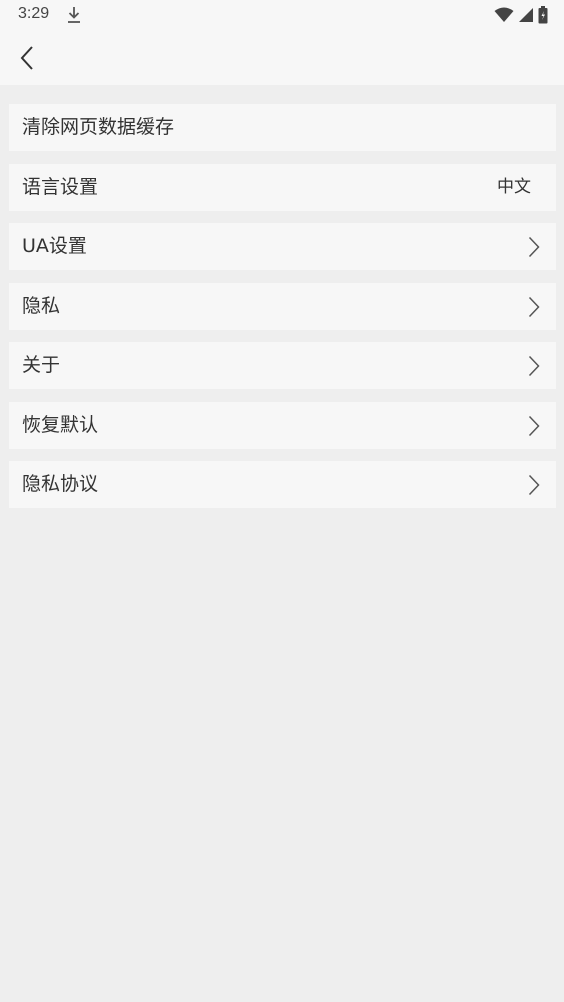 This screenshot has width=564, height=1002. What do you see at coordinates (282, 57) in the screenshot?
I see `toolbar` at bounding box center [282, 57].